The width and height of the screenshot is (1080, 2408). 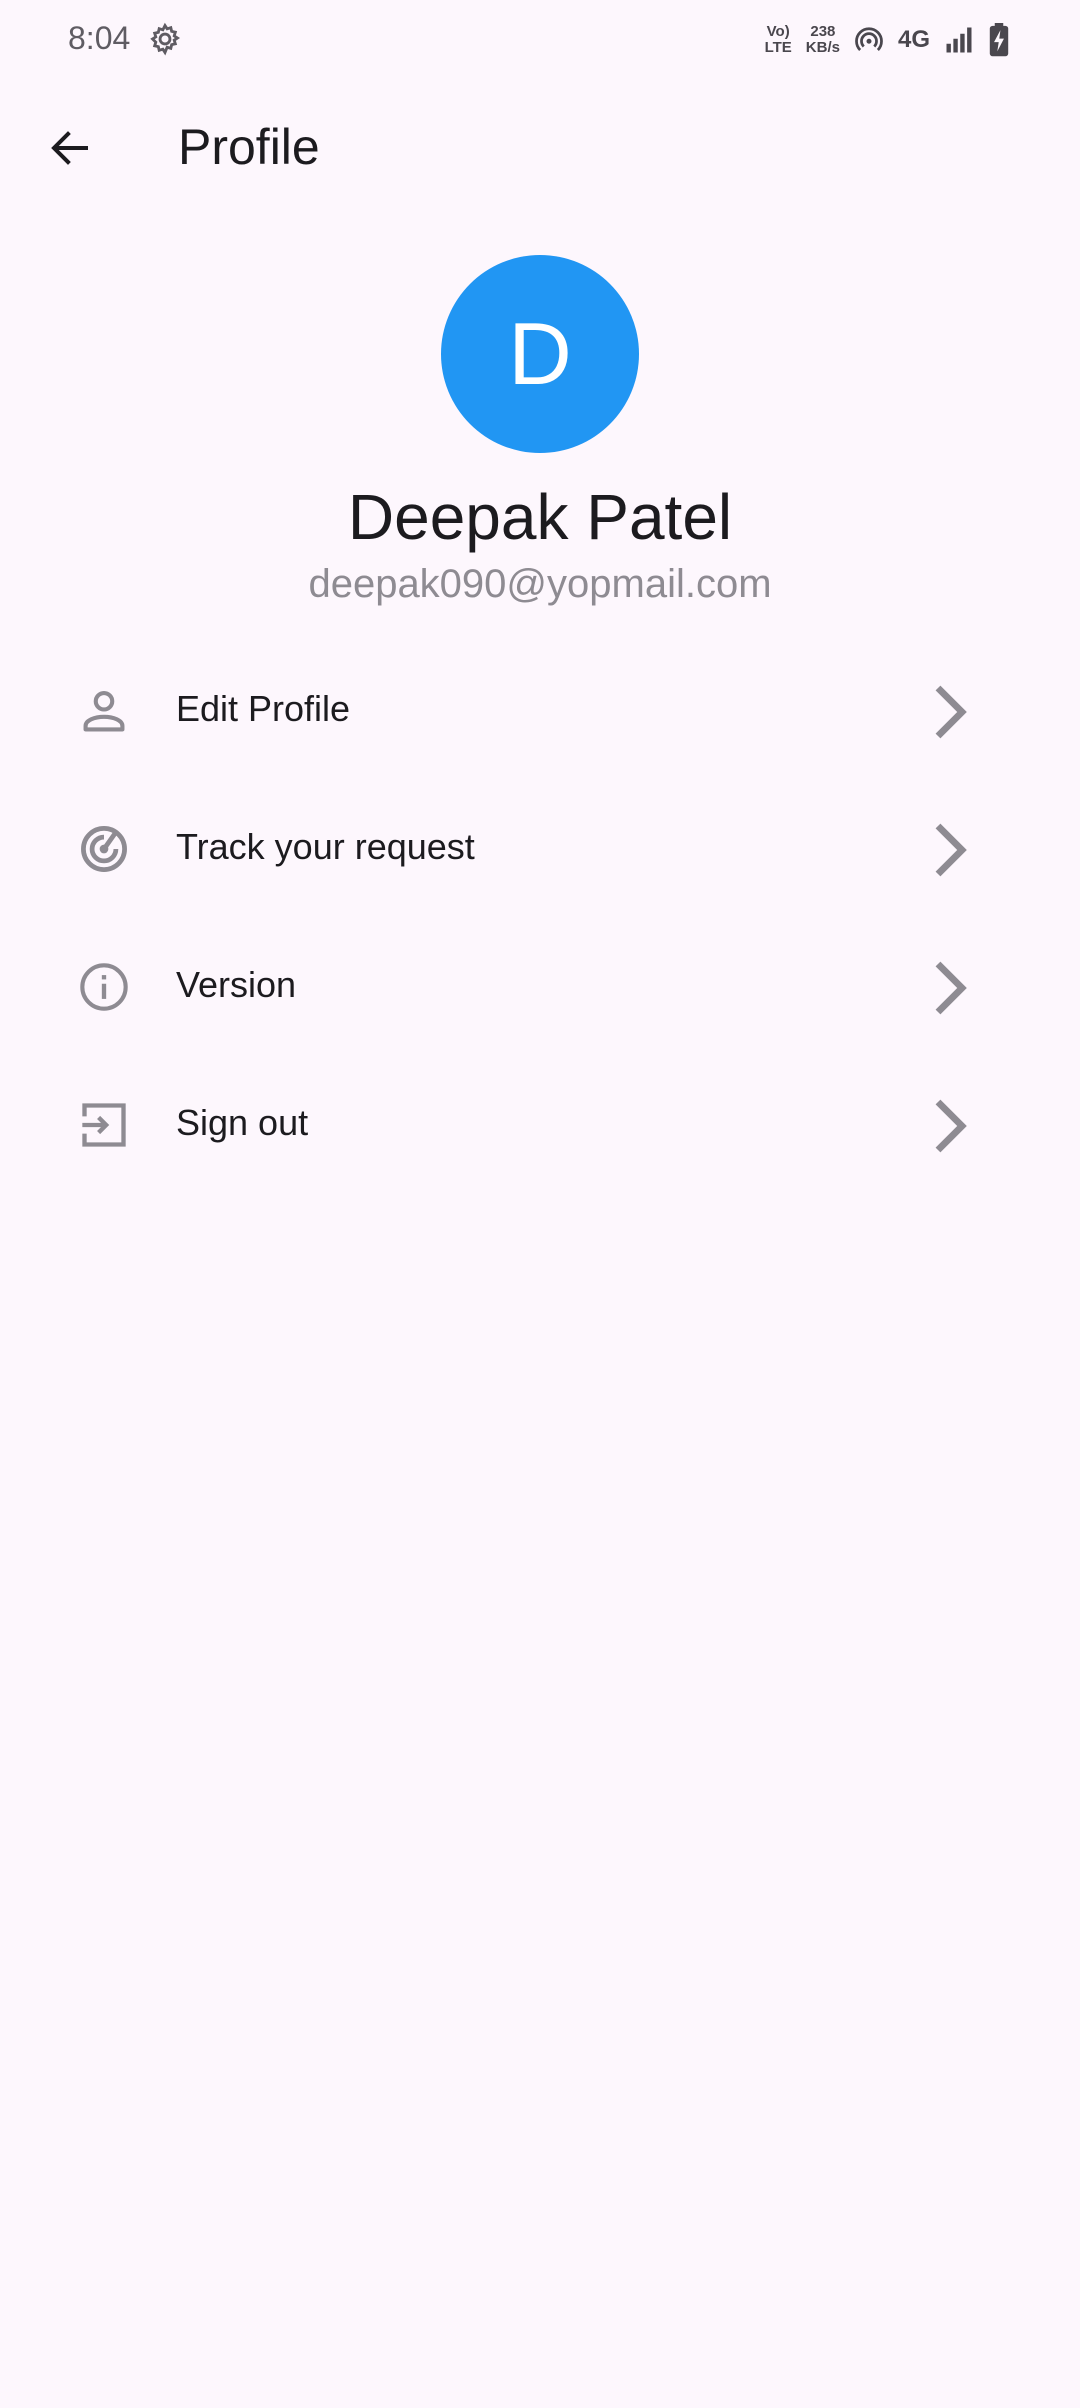 What do you see at coordinates (540, 847) in the screenshot?
I see `menu-item-track-request: Track your request` at bounding box center [540, 847].